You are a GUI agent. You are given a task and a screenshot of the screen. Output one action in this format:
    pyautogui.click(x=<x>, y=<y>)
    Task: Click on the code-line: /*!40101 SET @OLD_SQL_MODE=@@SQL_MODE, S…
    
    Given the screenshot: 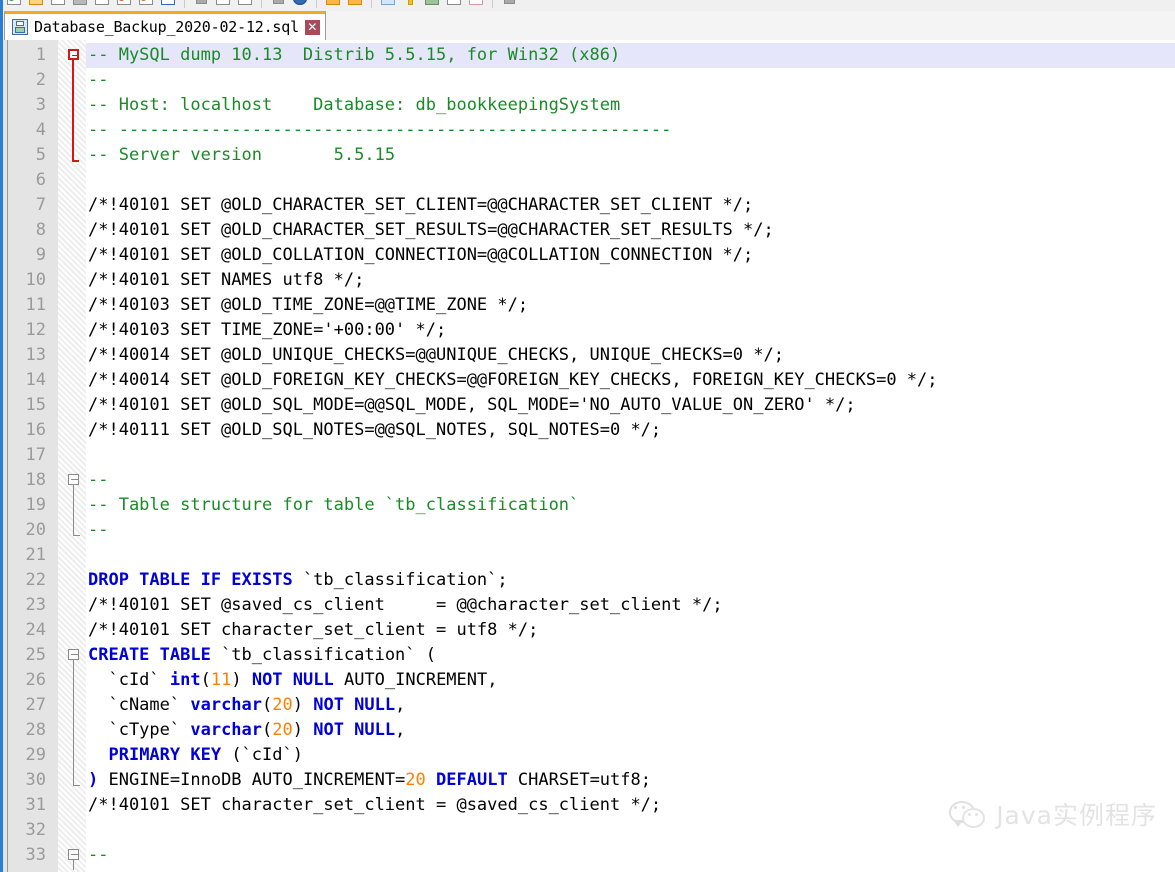 What is the action you would take?
    pyautogui.click(x=472, y=405)
    